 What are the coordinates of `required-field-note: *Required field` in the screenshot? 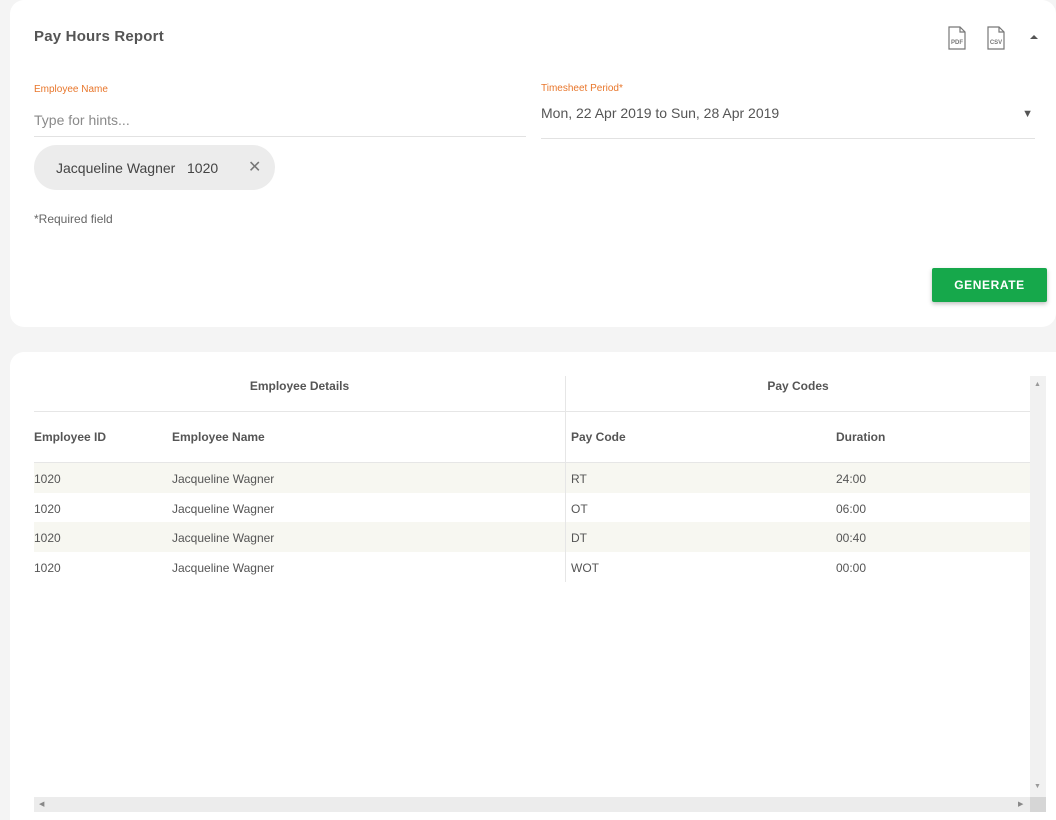 It's located at (73, 219).